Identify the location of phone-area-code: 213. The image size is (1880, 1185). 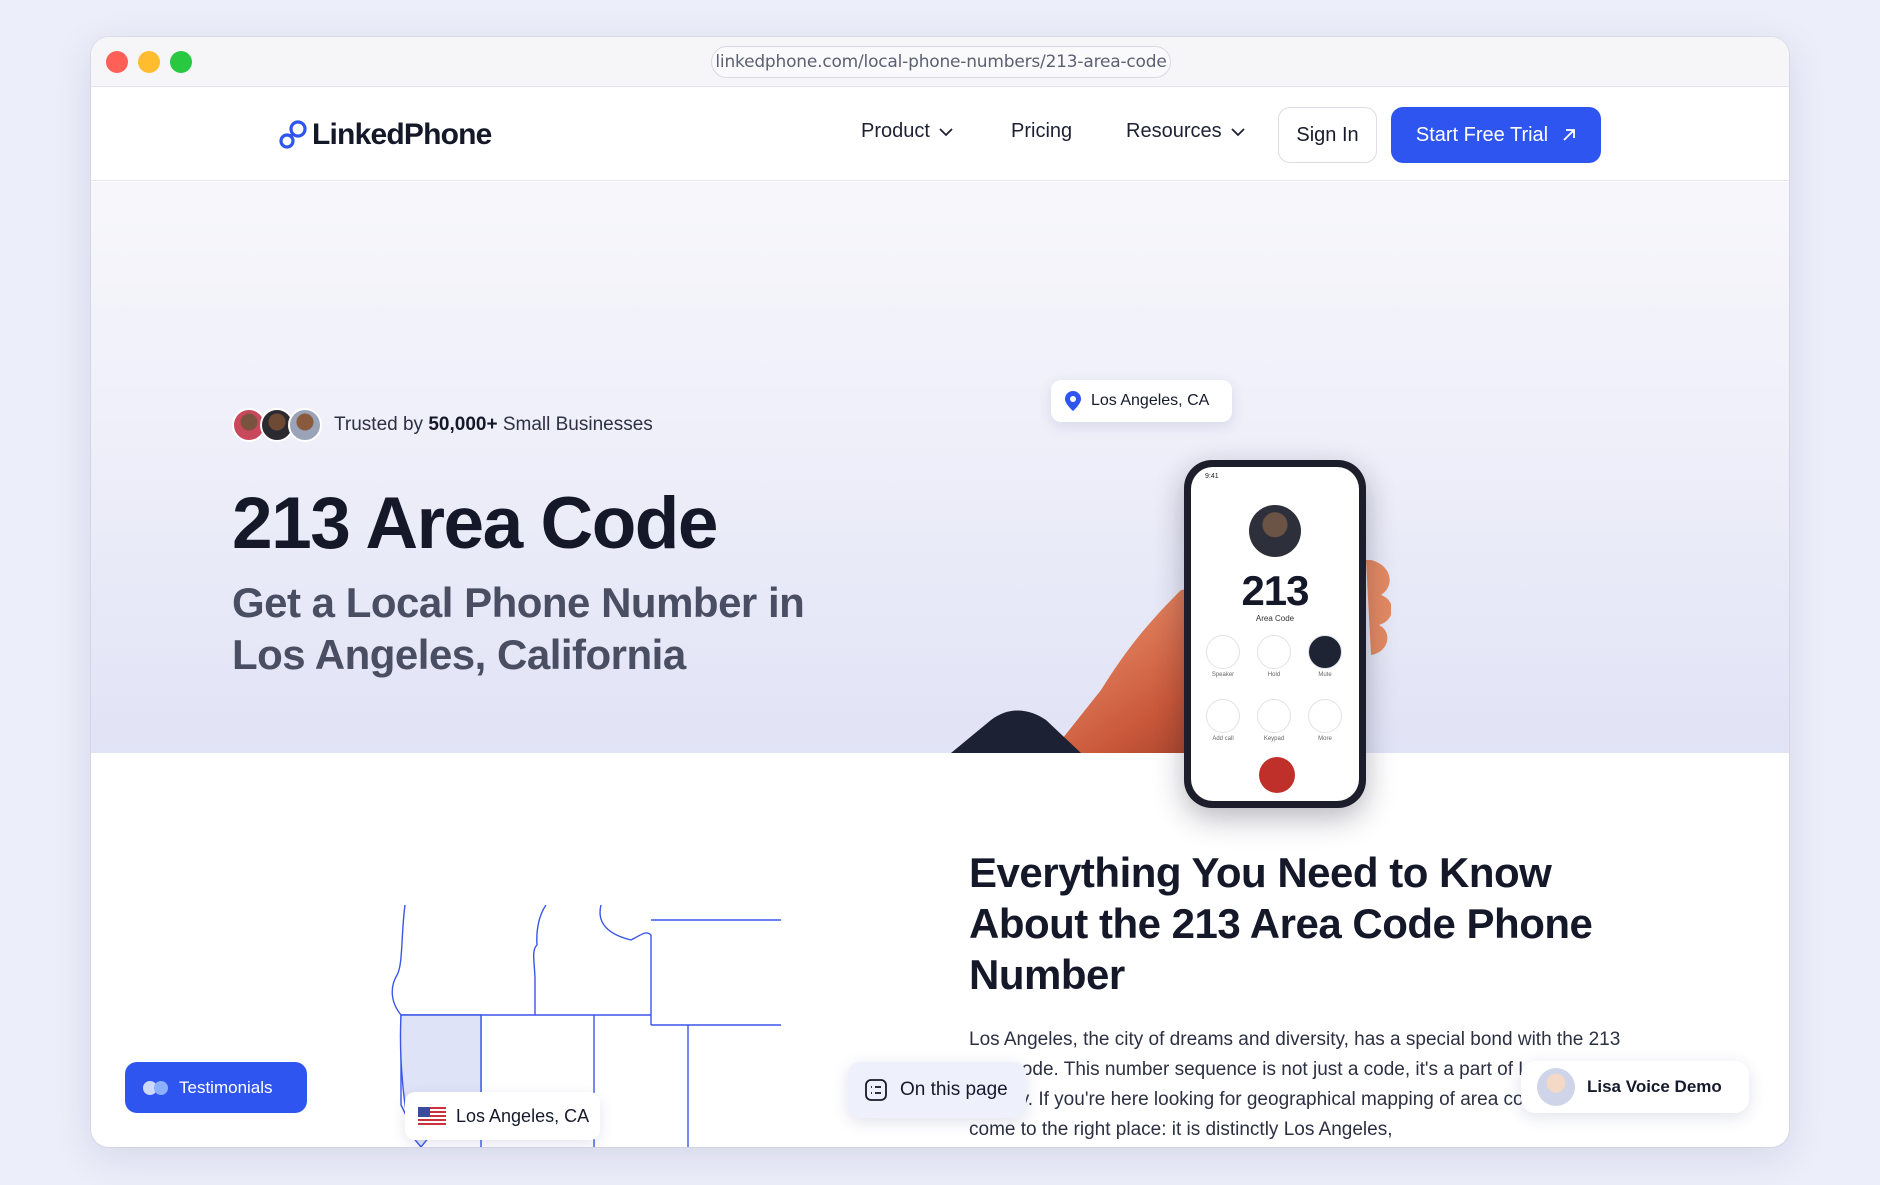
(1275, 590).